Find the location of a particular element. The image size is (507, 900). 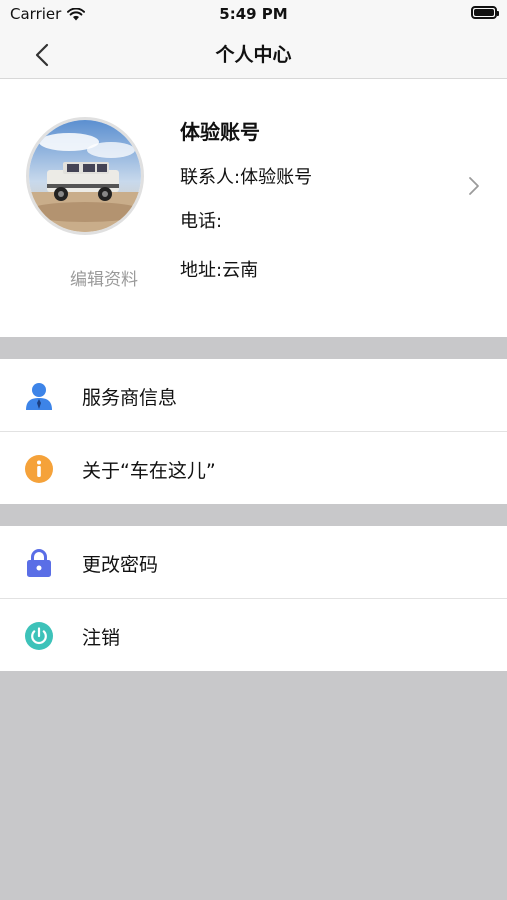

menu-item-about: 关于“车在这儿” is located at coordinates (253, 468).